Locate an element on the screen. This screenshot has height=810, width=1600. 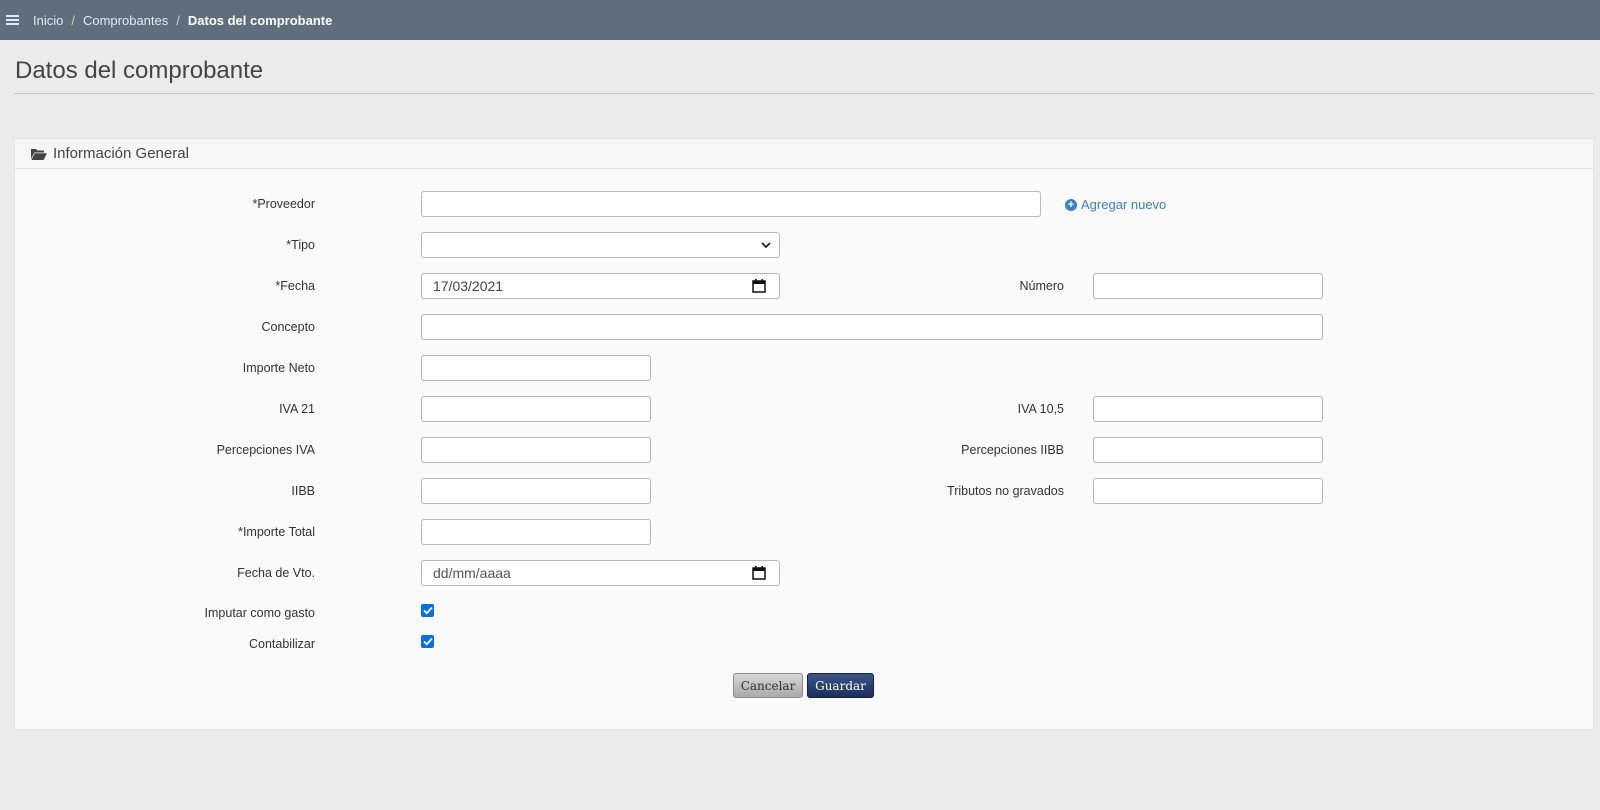
fecha-label: *Fecha is located at coordinates (295, 286).